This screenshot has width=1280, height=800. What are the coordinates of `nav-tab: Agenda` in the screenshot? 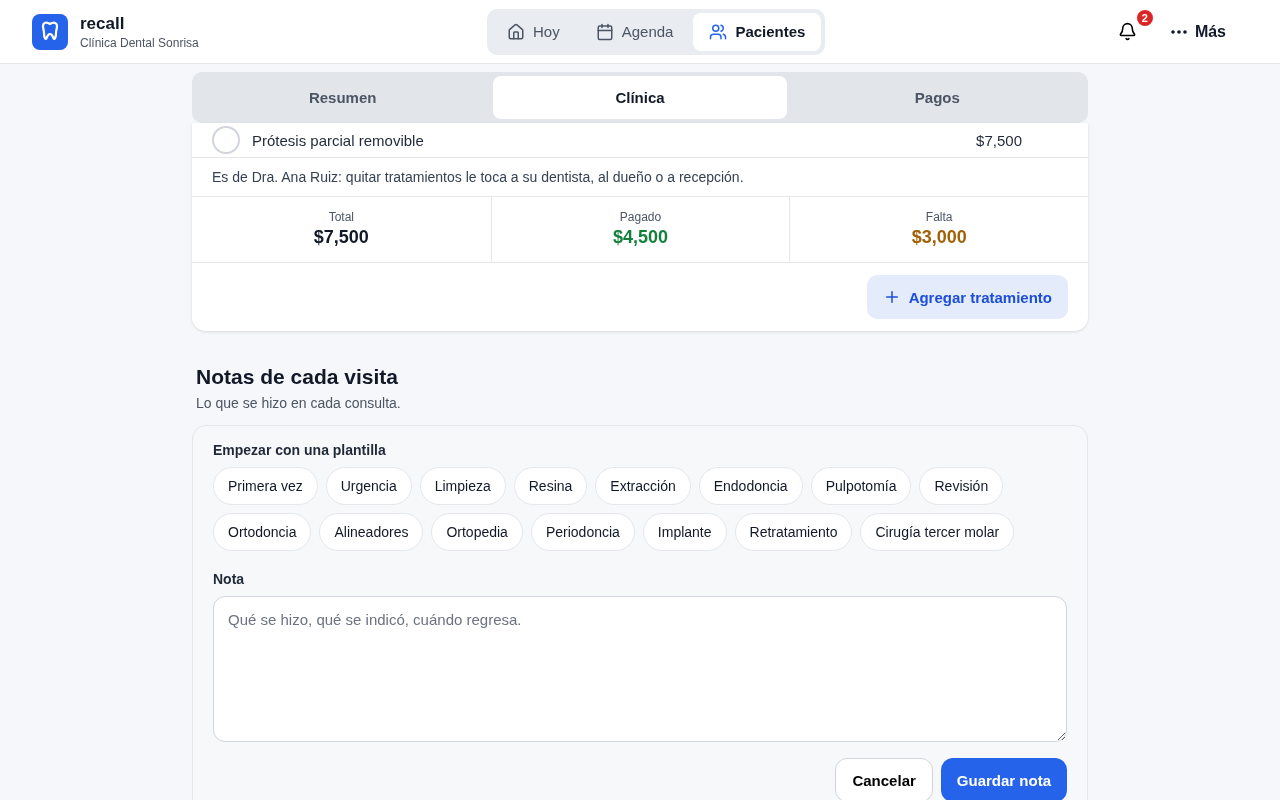 It's located at (634, 31).